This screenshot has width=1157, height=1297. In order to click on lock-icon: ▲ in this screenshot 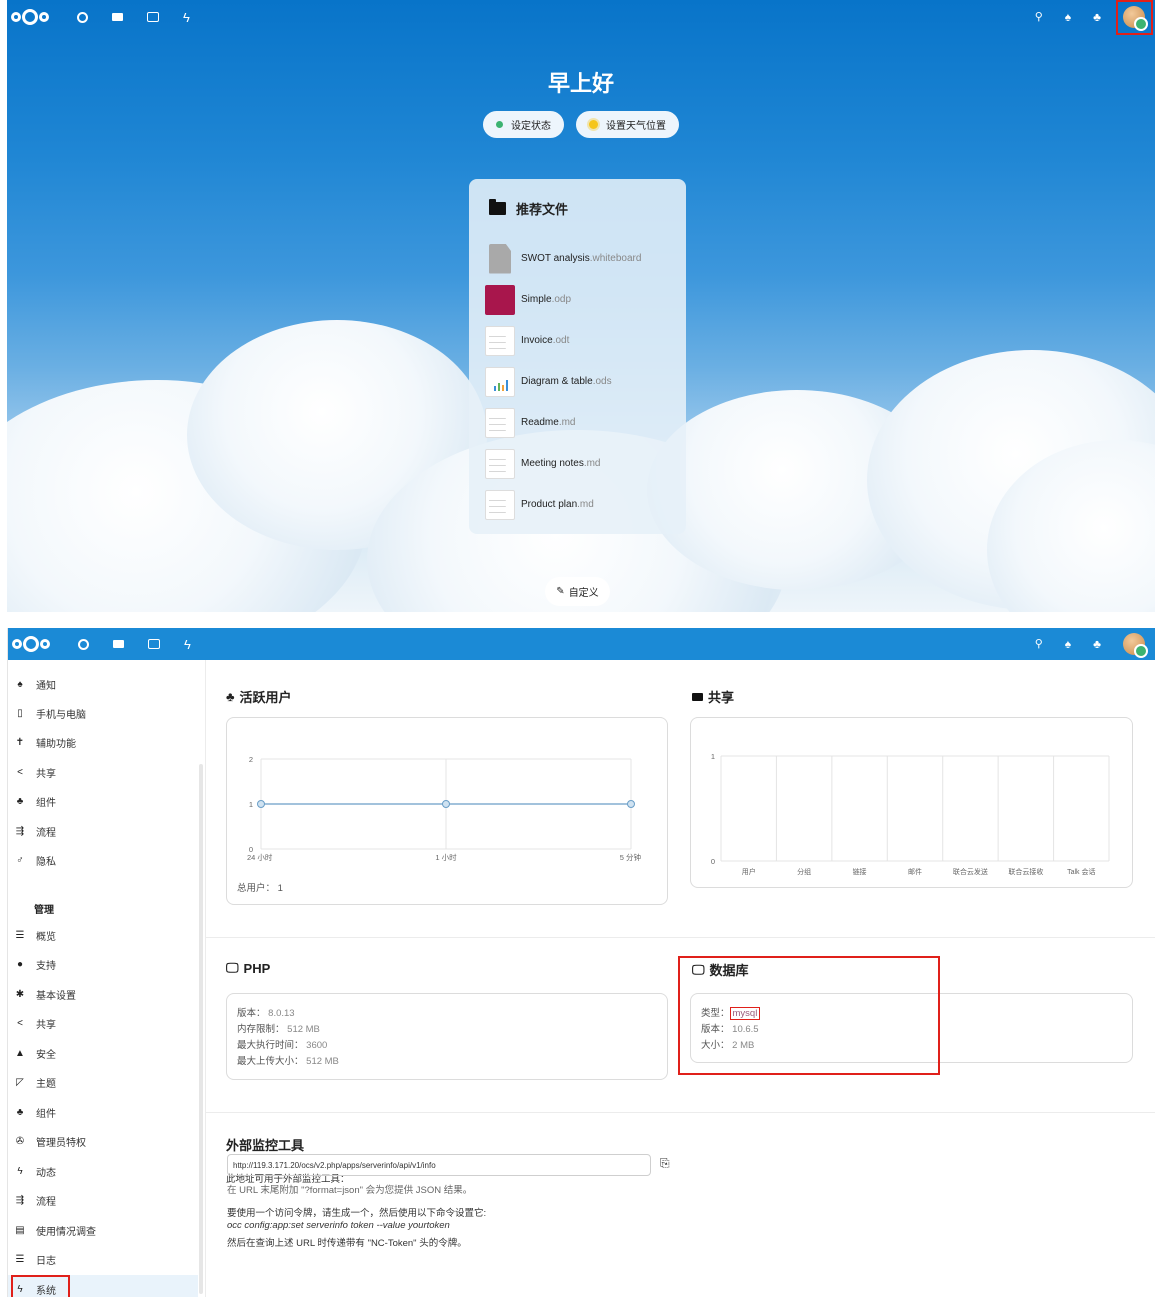, I will do `click(20, 1053)`.